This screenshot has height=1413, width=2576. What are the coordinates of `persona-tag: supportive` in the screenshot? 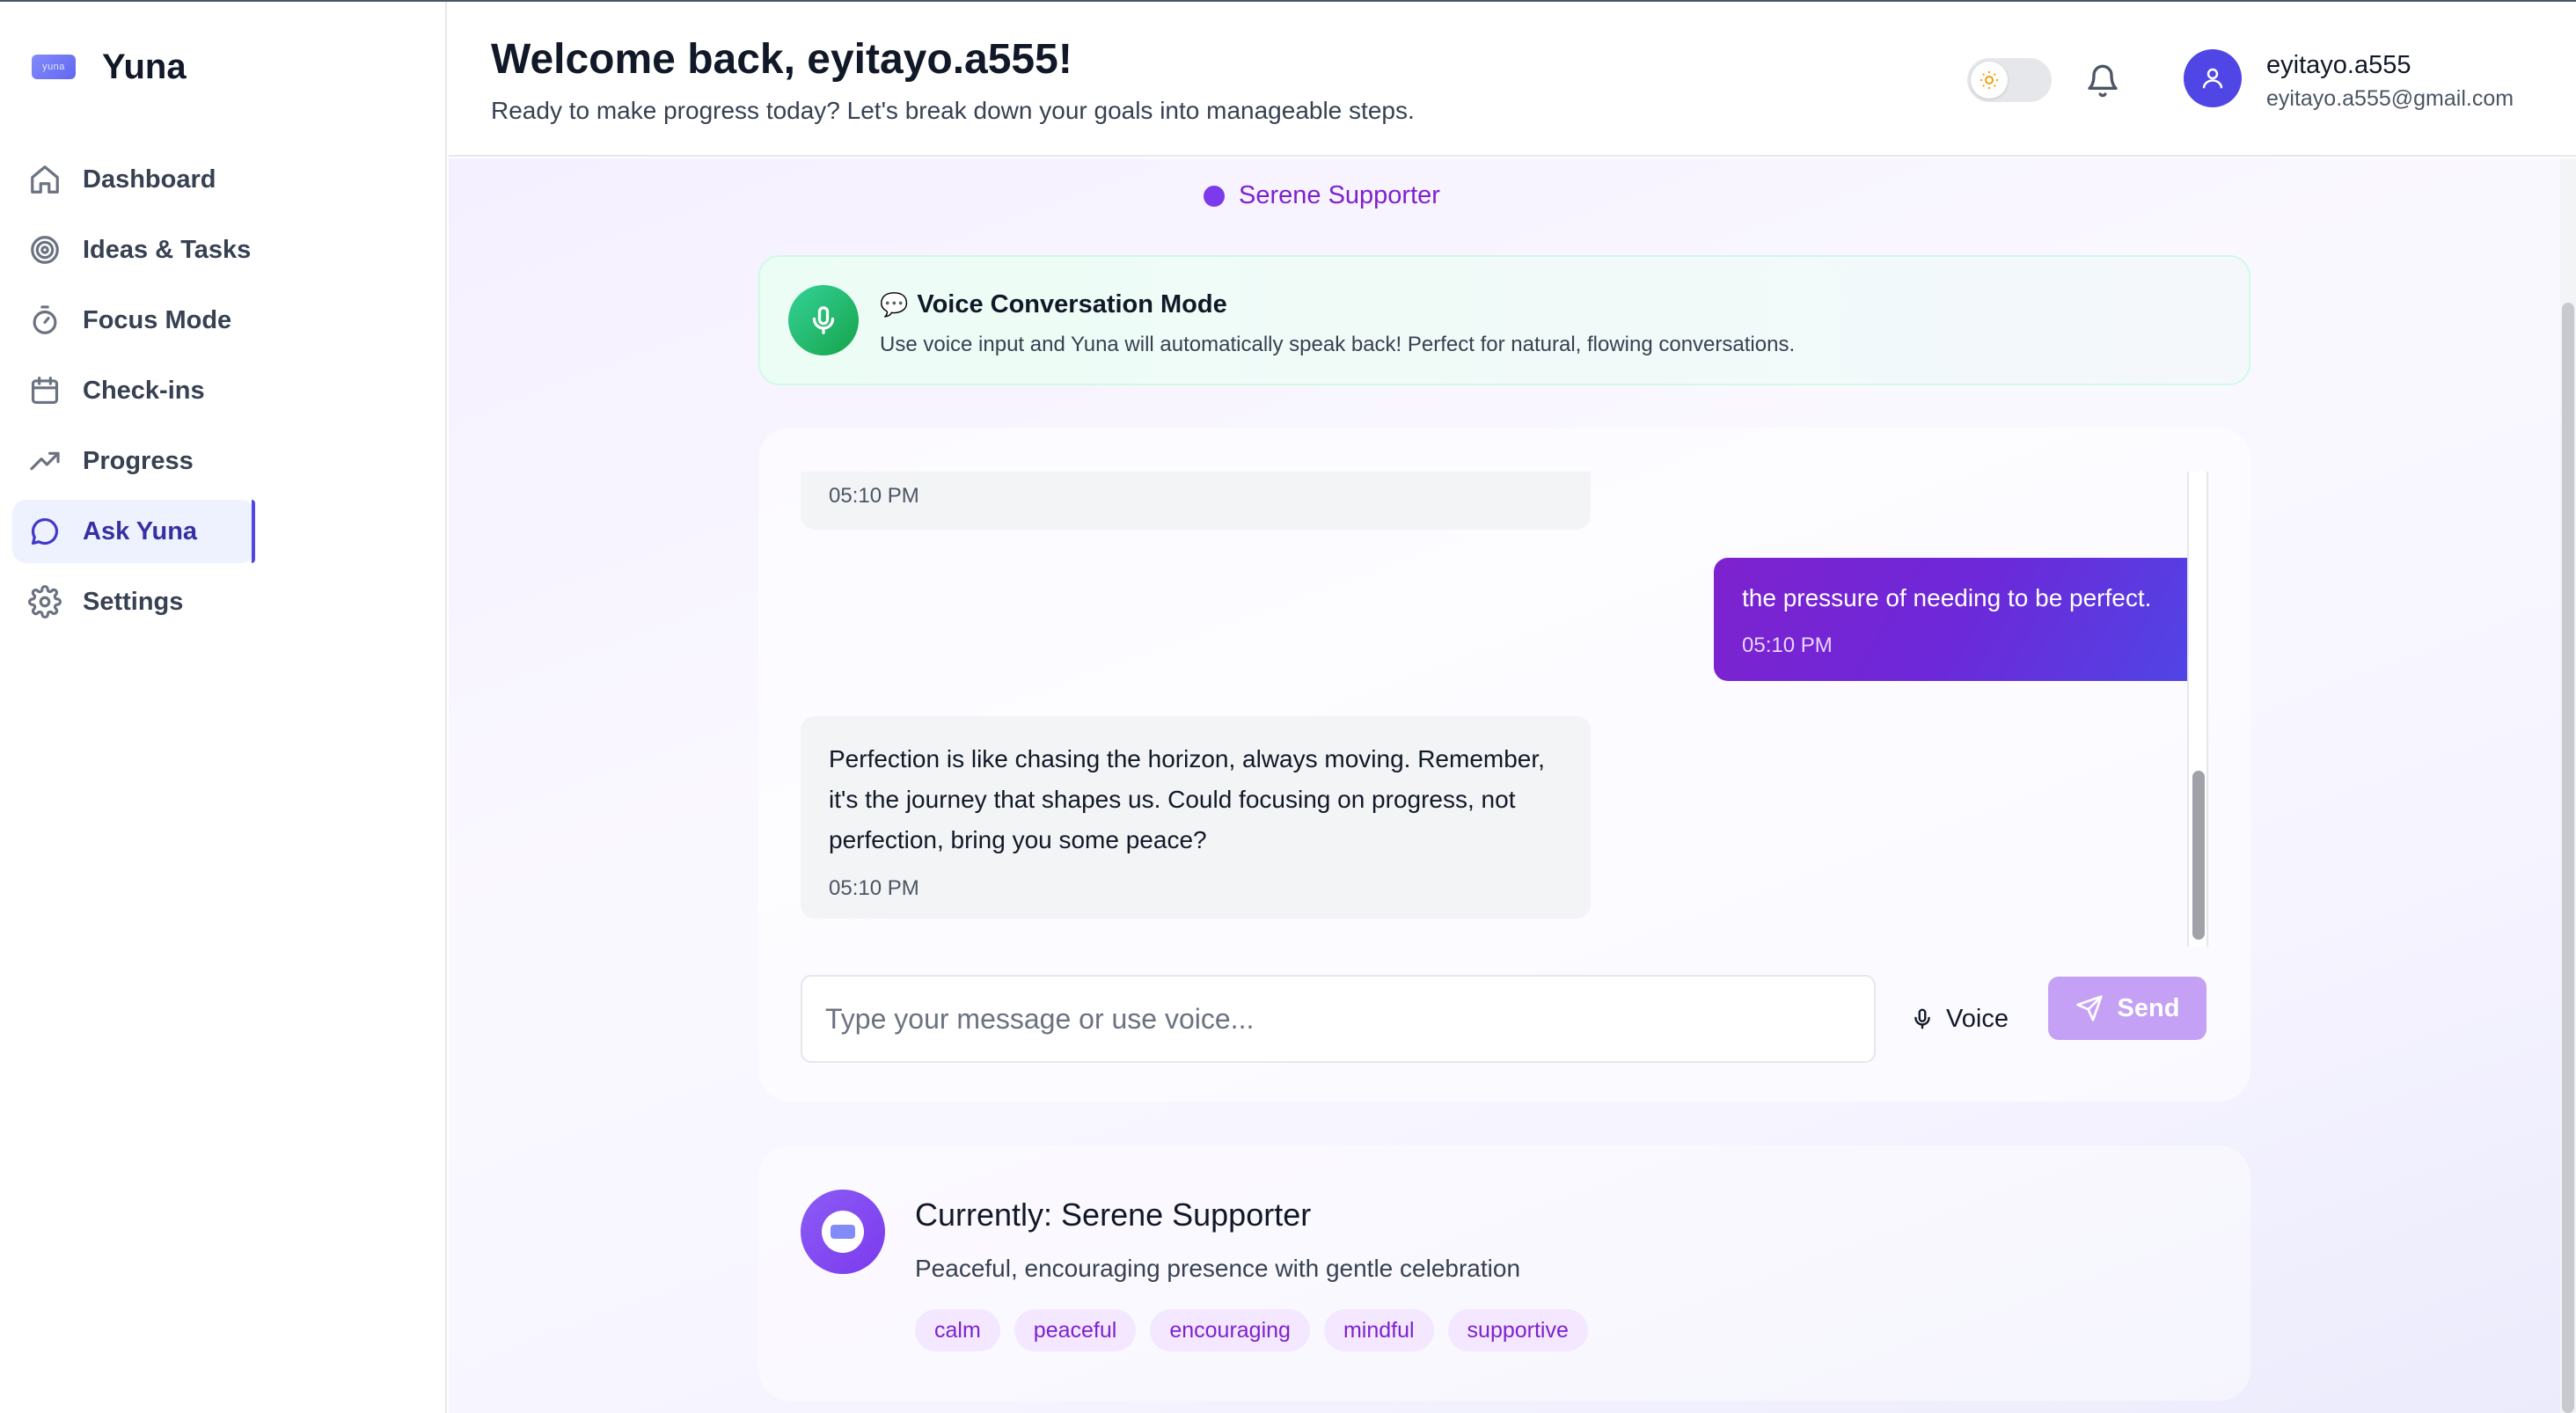 It's located at (1517, 1330).